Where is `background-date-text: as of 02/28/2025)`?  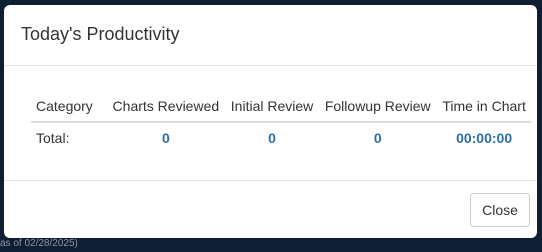
background-date-text: as of 02/28/2025) is located at coordinates (39, 243).